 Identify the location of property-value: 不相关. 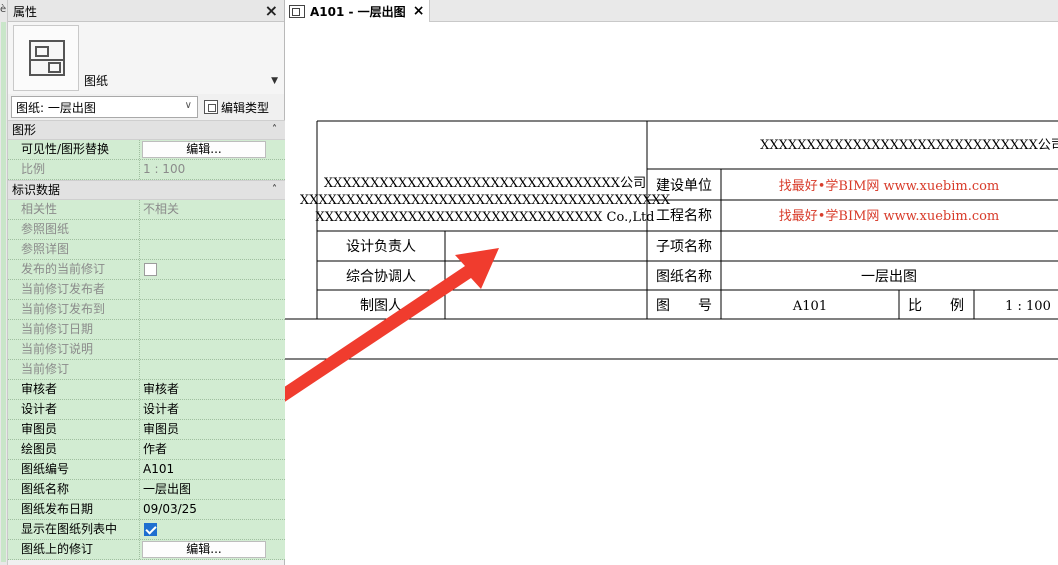
(161, 209).